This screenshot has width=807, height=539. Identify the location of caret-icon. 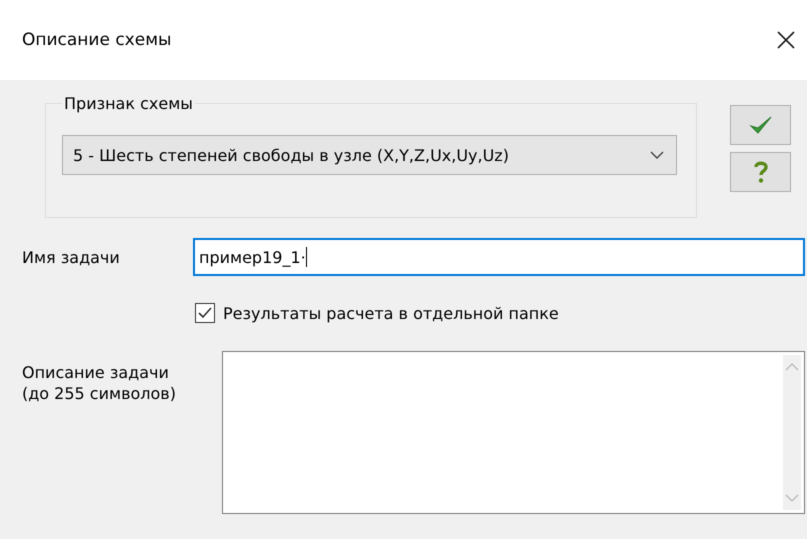
(657, 155).